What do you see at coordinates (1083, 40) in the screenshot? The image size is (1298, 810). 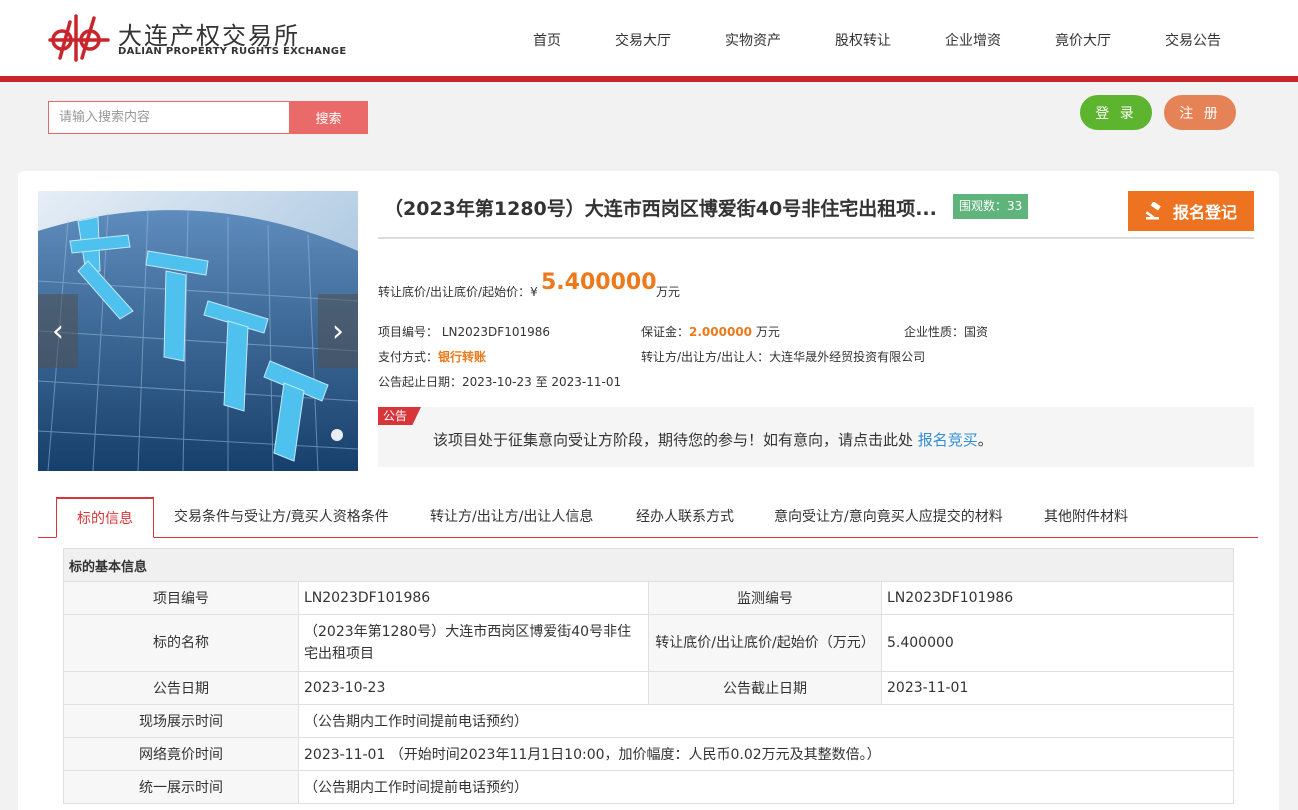 I see `nav-bidding-hall: 竟价大厅` at bounding box center [1083, 40].